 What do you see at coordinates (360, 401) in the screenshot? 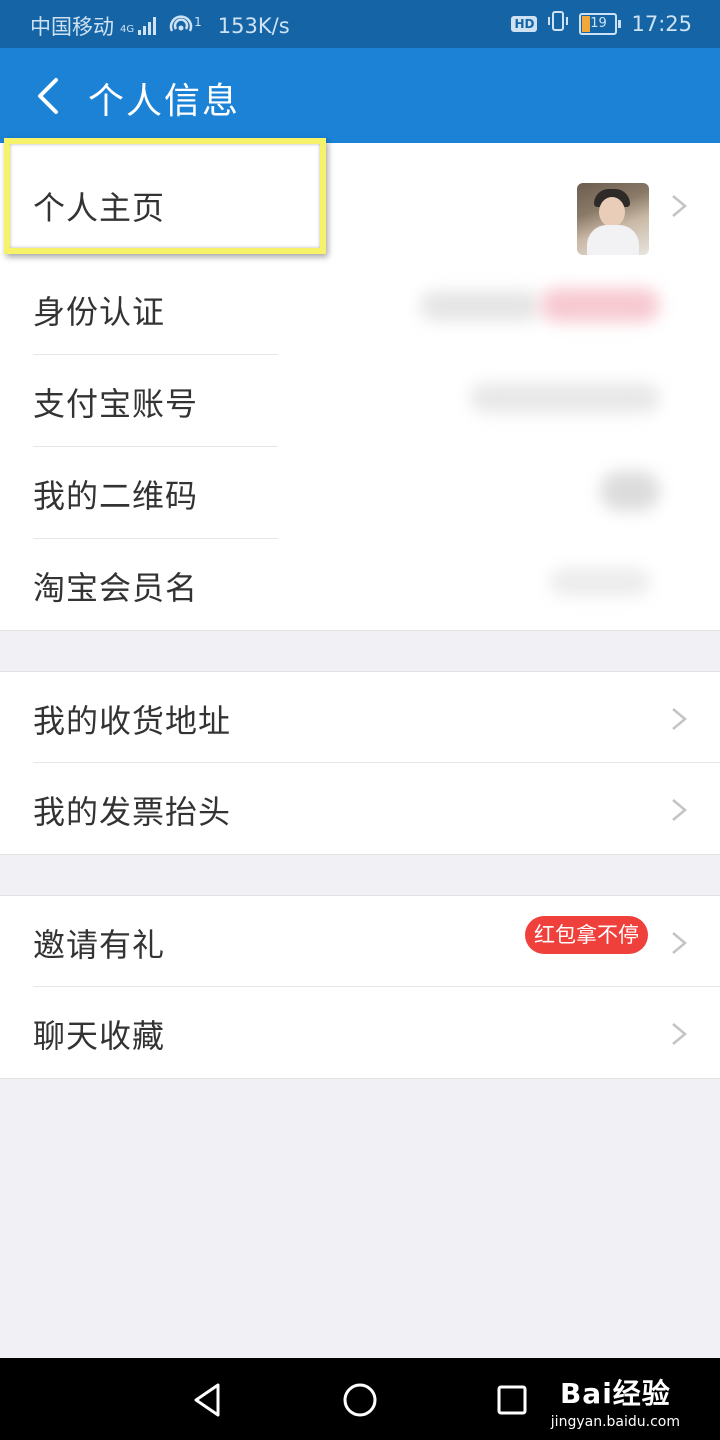
I see `list-item-alipay-account: 支付宝账号` at bounding box center [360, 401].